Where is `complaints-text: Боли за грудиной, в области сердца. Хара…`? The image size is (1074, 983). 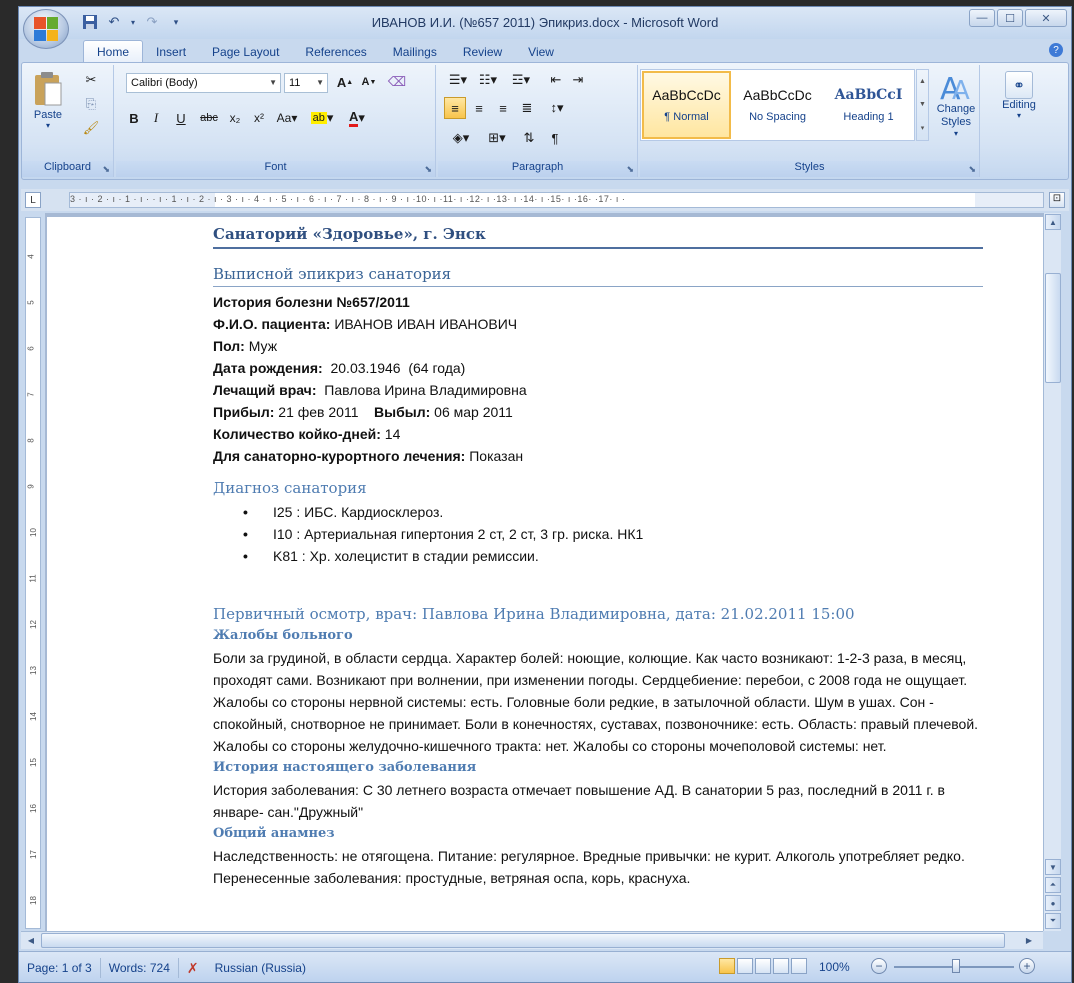 complaints-text: Боли за грудиной, в области сердца. Хара… is located at coordinates (596, 702).